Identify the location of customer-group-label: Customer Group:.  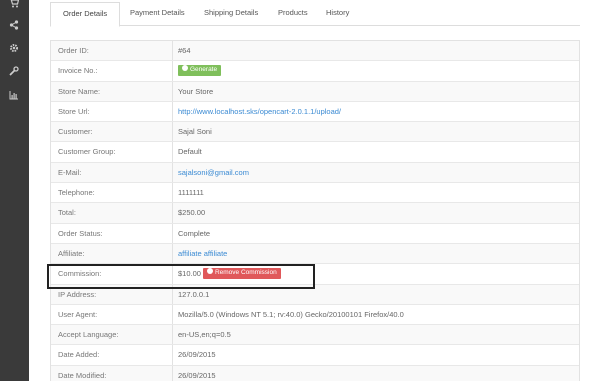
(112, 152).